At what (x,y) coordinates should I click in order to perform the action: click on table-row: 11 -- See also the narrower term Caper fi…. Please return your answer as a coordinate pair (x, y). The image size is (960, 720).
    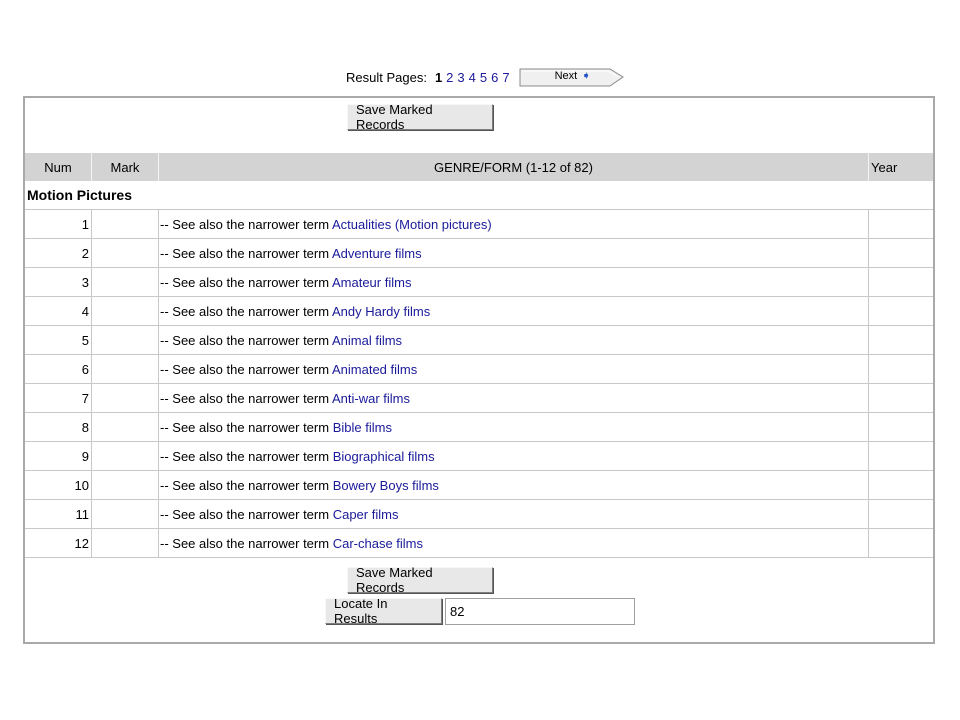
    Looking at the image, I should click on (479, 514).